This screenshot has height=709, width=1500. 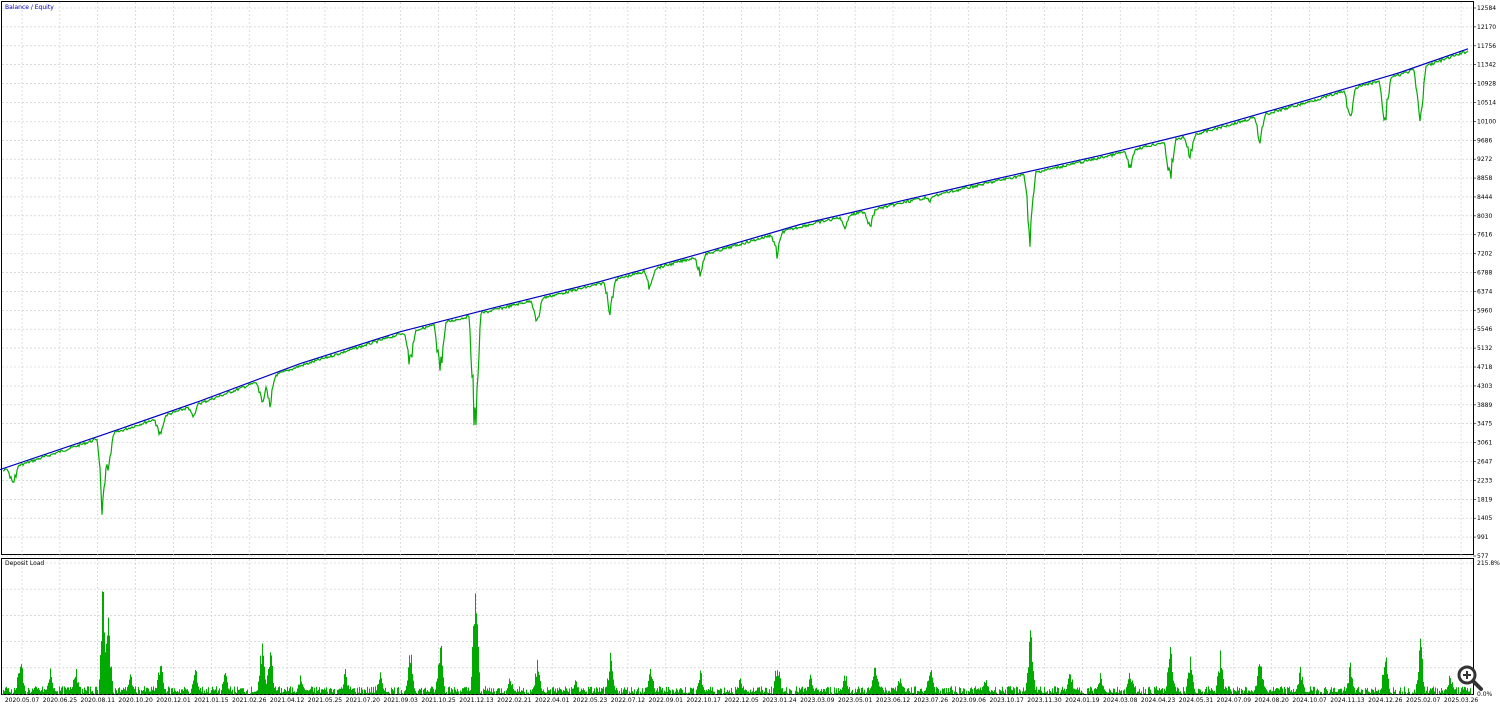 I want to click on magnifier-plus-icon, so click(x=1470, y=678).